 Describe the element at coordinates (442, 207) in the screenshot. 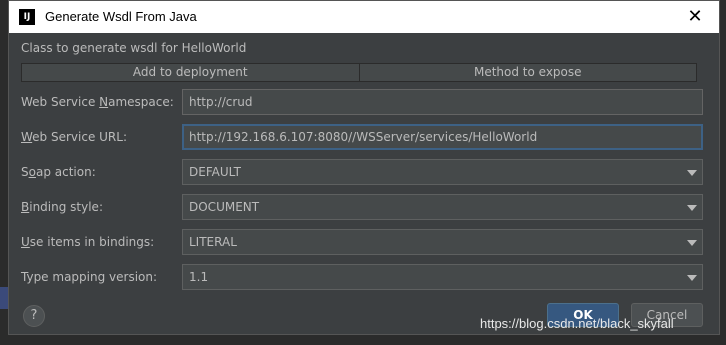

I see `binding-style-select: DOCUMENT` at that location.